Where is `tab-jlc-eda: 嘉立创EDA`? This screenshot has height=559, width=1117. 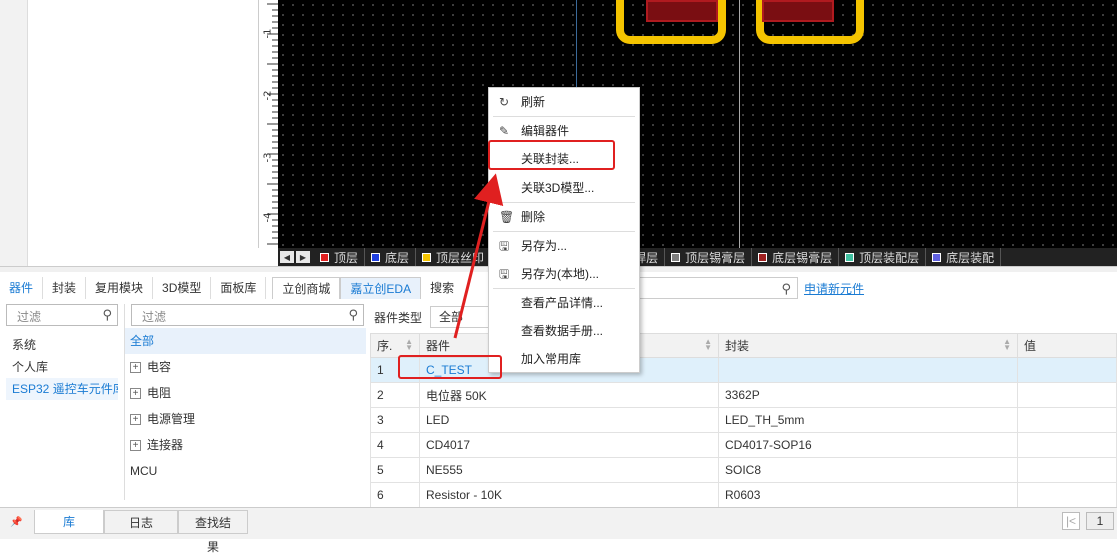 tab-jlc-eda: 嘉立创EDA is located at coordinates (381, 288).